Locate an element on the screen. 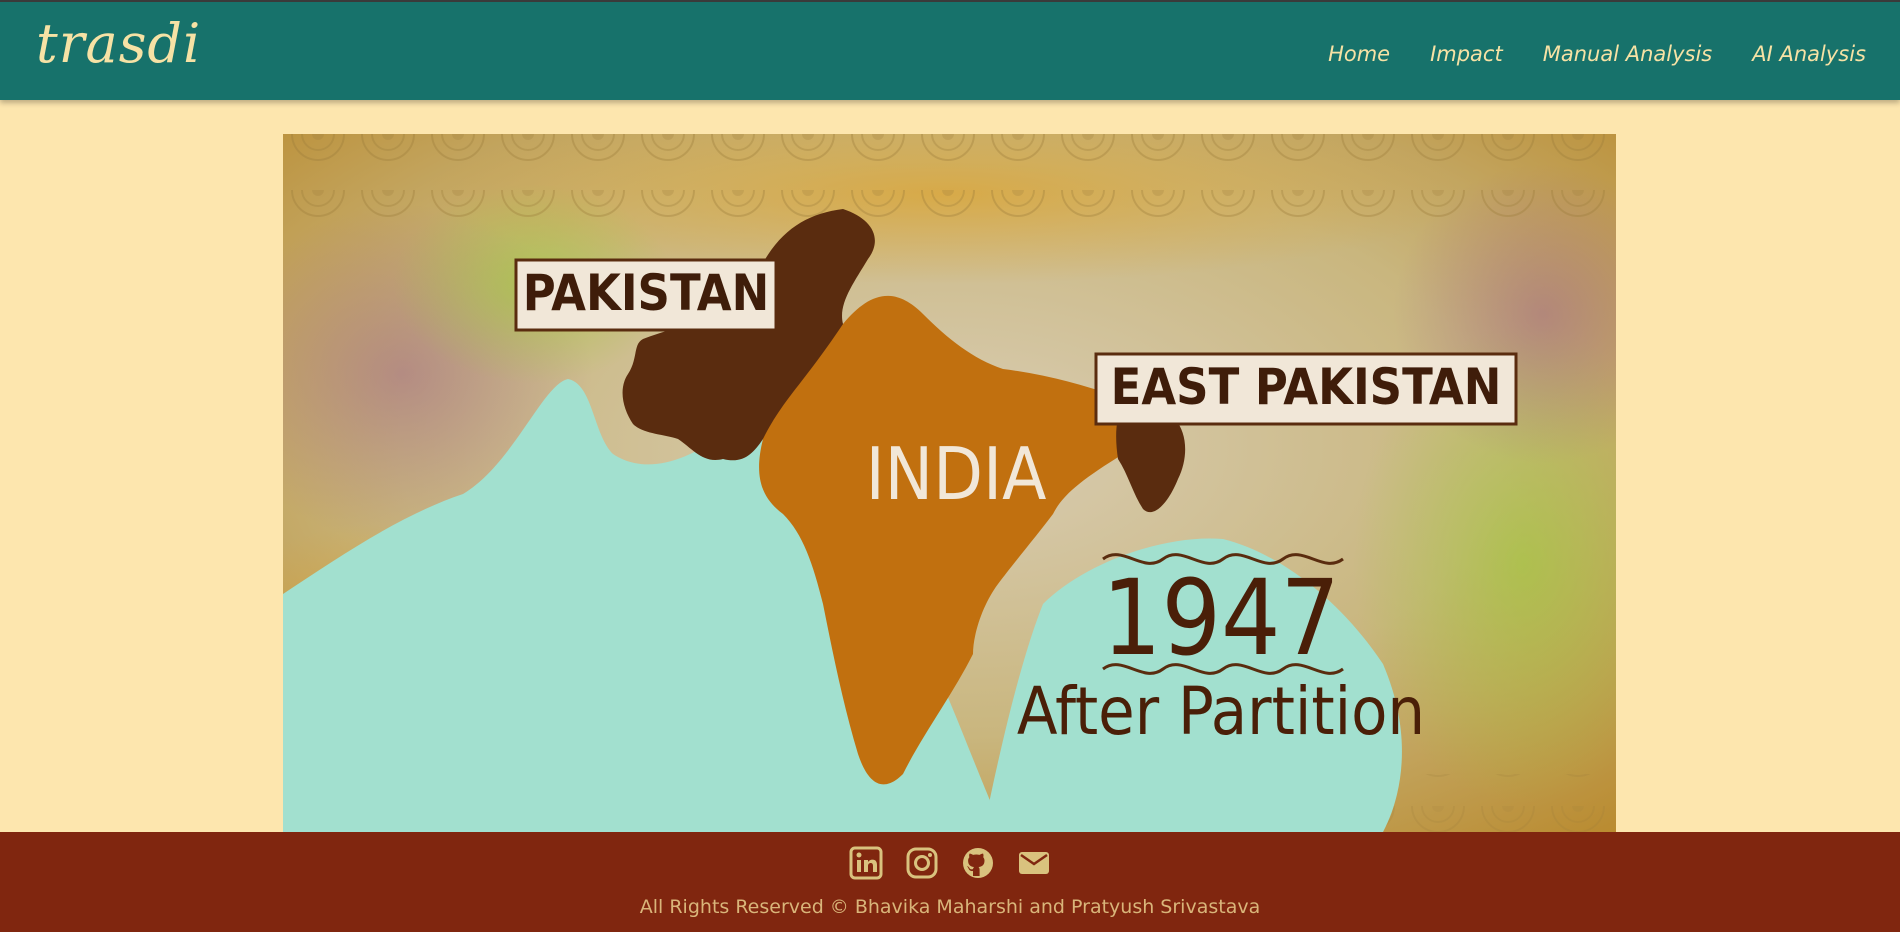 This screenshot has height=932, width=1900. email-icon is located at coordinates (1034, 863).